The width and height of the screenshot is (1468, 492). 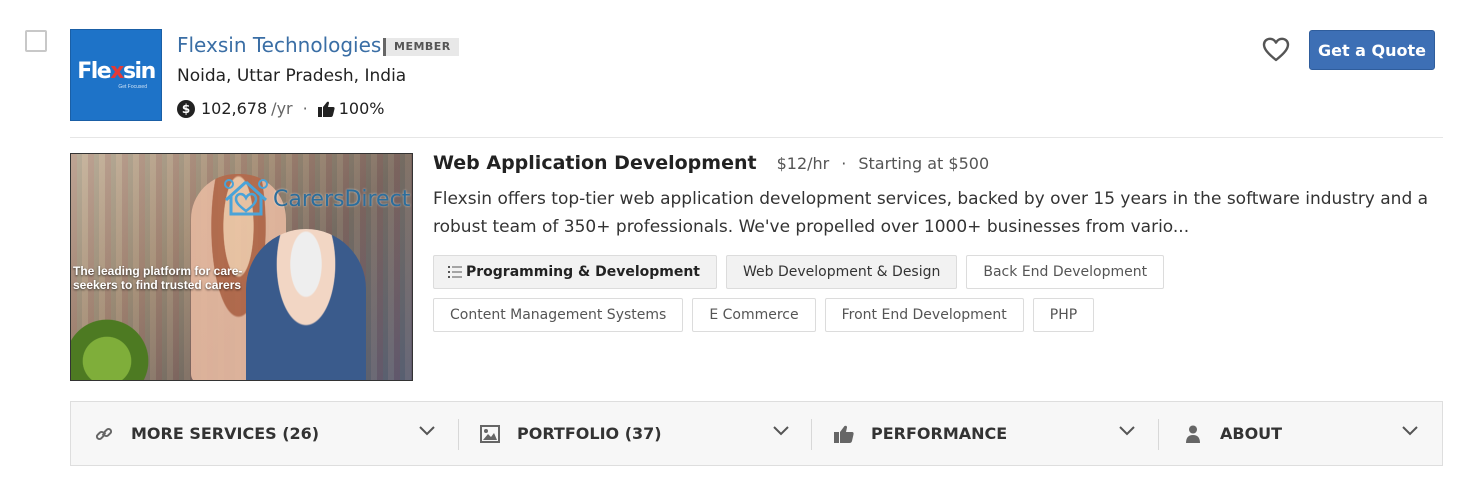 What do you see at coordinates (1300, 433) in the screenshot?
I see `about-toggle: ABOUT` at bounding box center [1300, 433].